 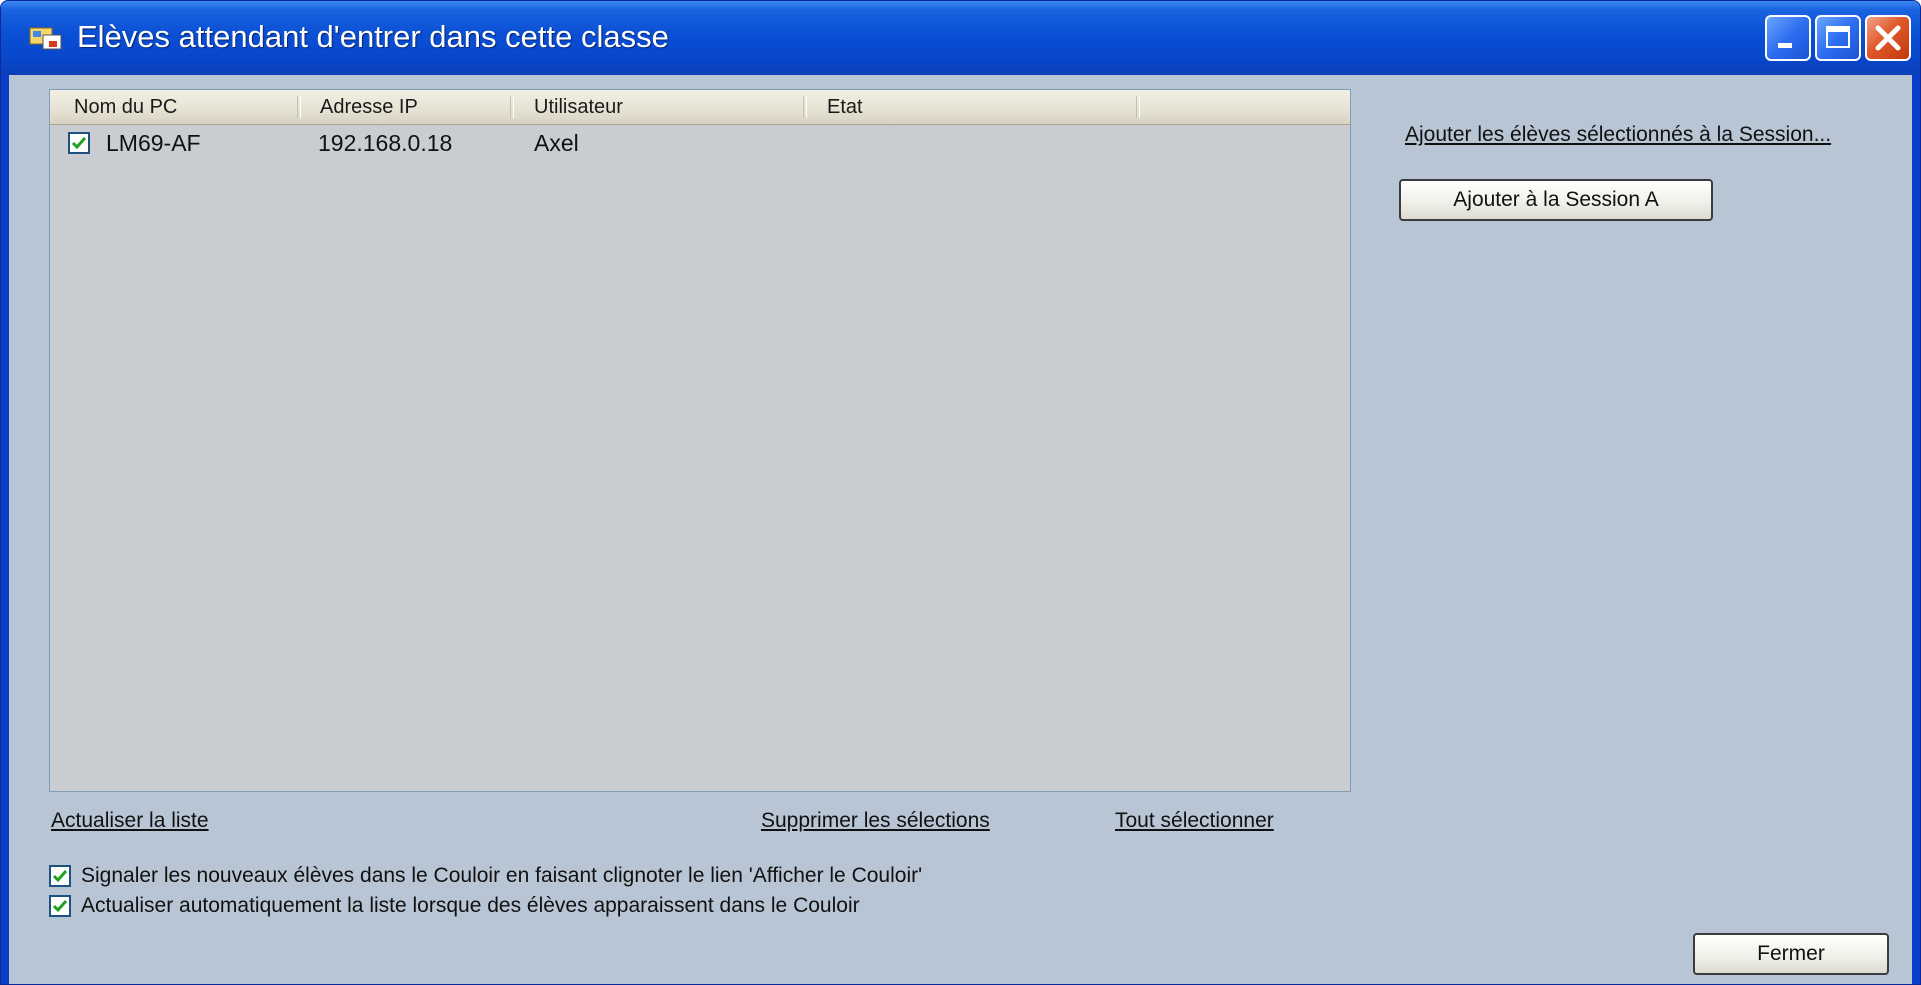 I want to click on close-icon, so click(x=1888, y=38).